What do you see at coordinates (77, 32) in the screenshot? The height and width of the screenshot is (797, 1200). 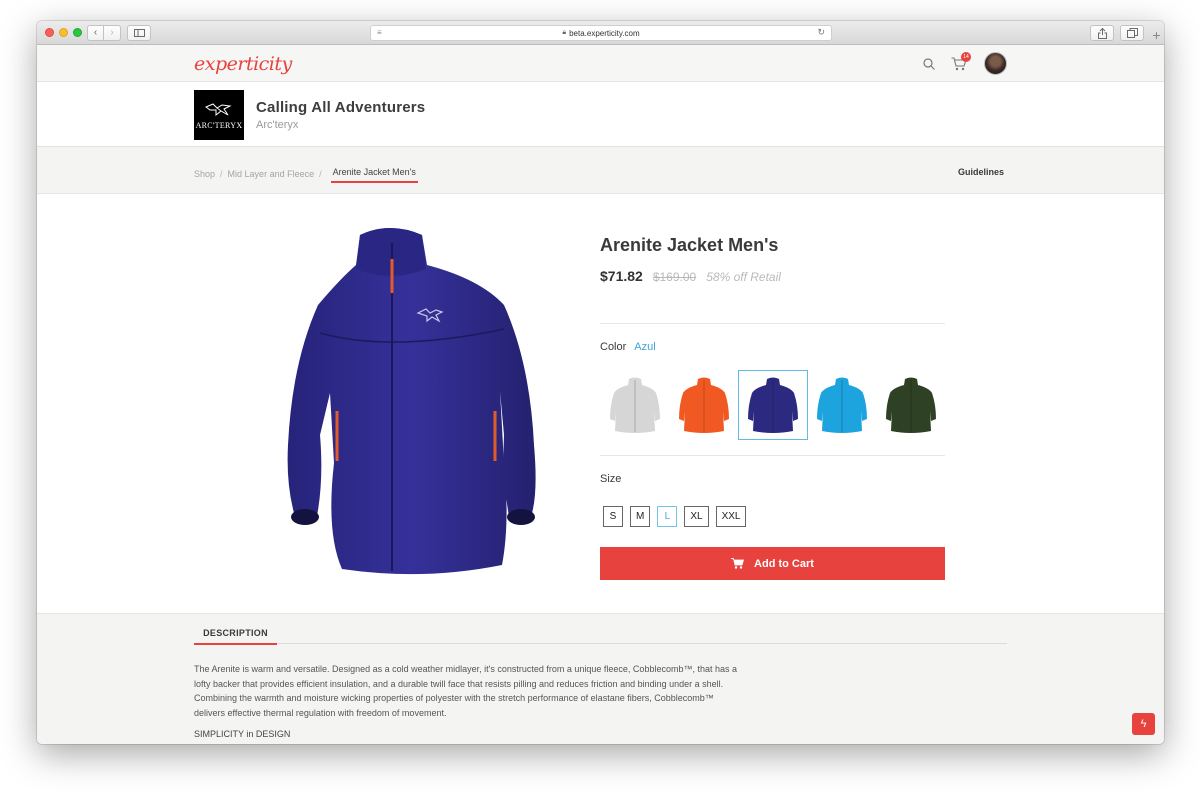 I see `zoom-window-button` at bounding box center [77, 32].